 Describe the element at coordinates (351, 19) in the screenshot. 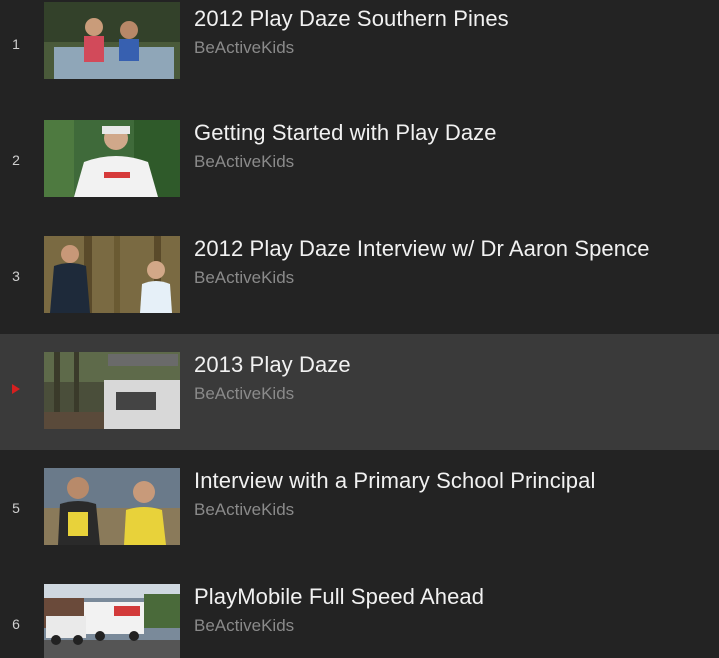

I see `video-title: 2012 Play Daze Southern Pines` at that location.